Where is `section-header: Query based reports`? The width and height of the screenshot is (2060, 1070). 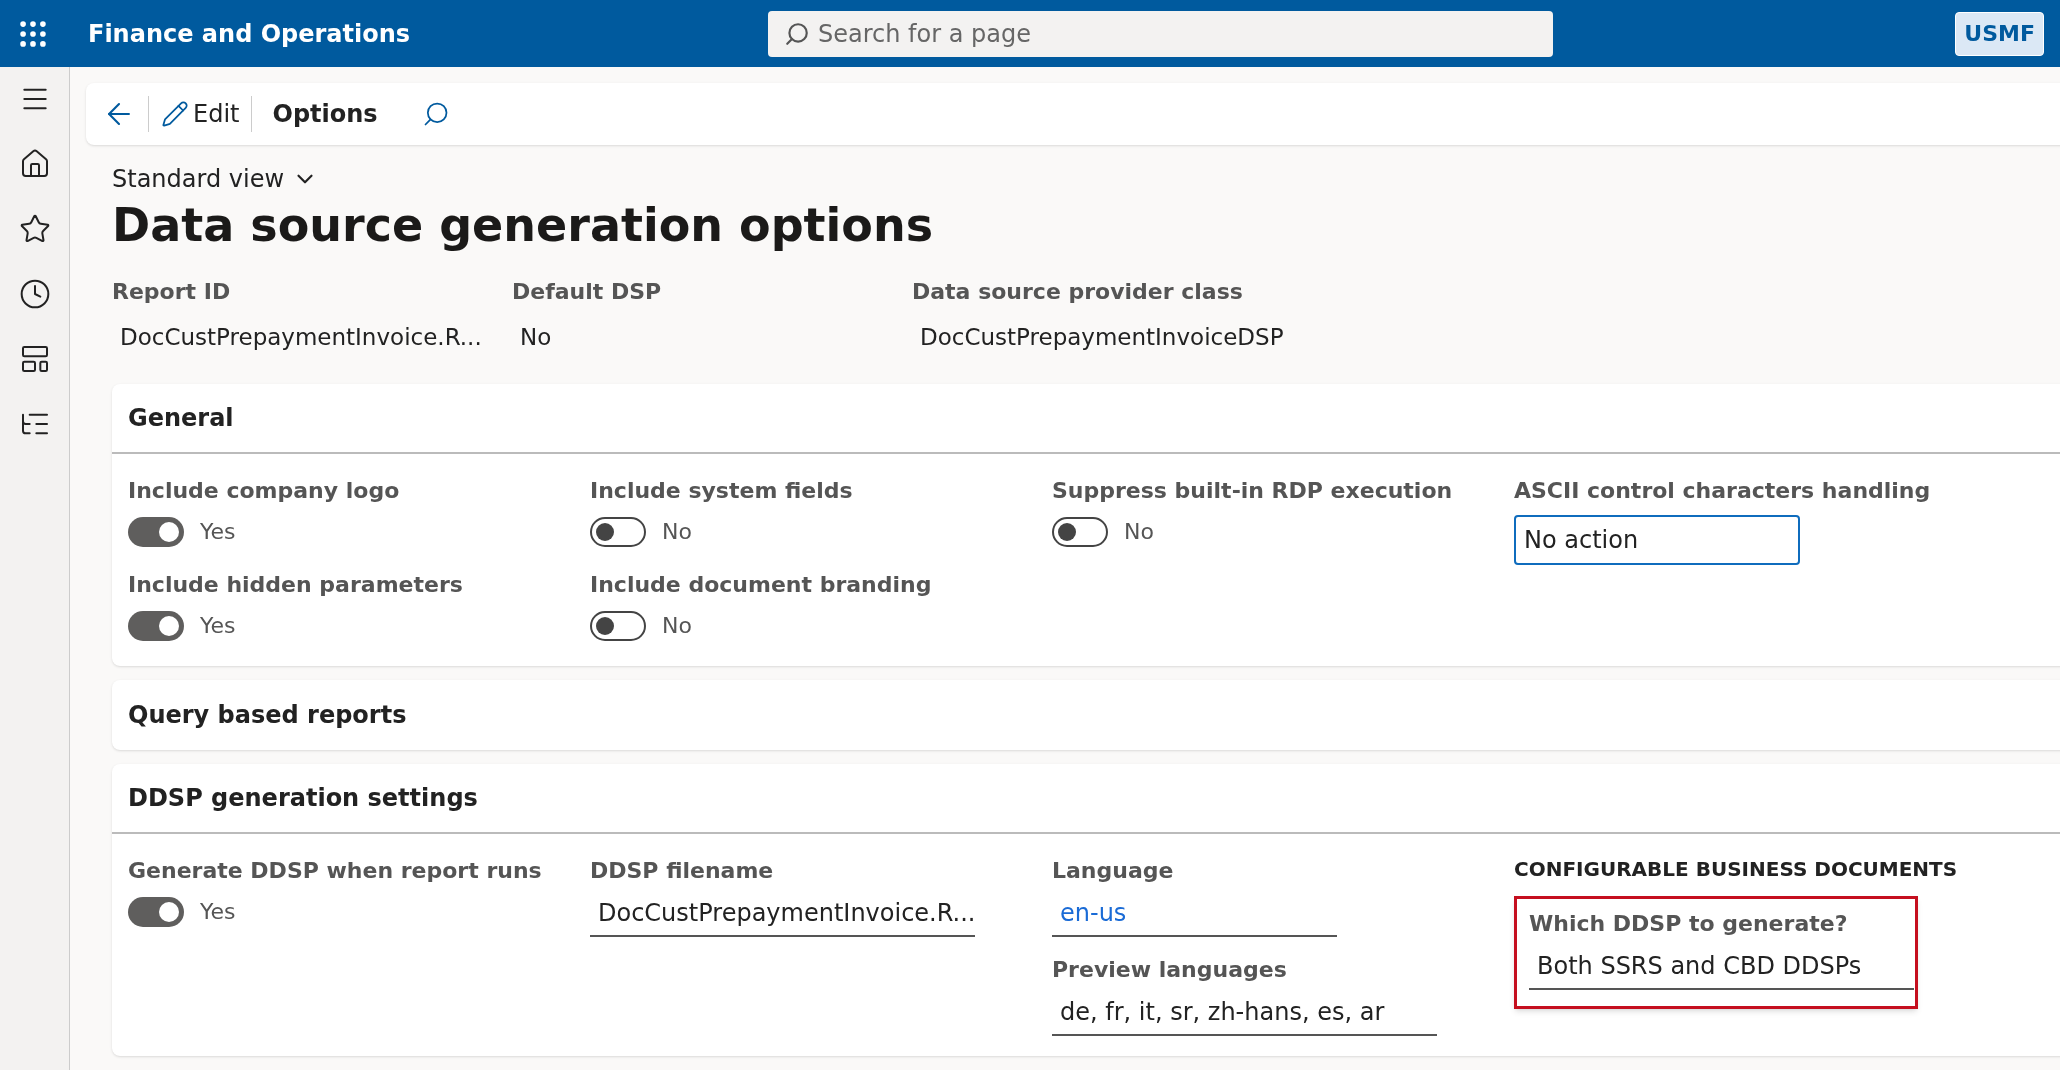 section-header: Query based reports is located at coordinates (1086, 715).